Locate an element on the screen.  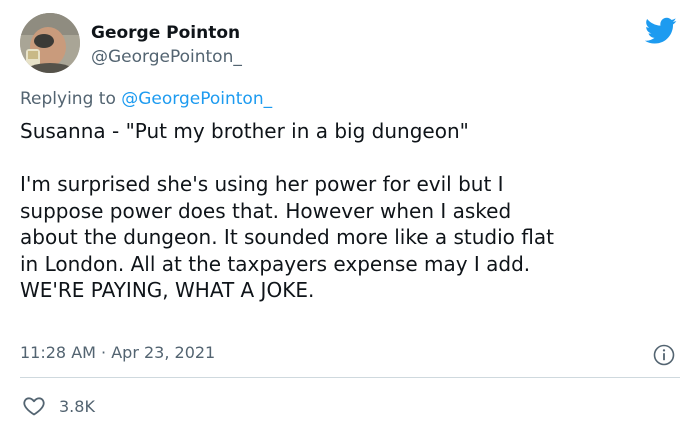
tweet-time: 11:28 AM is located at coordinates (58, 352).